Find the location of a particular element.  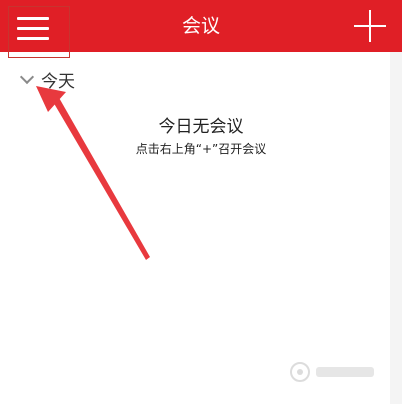

empty-state-title: 今日无会议 is located at coordinates (201, 127).